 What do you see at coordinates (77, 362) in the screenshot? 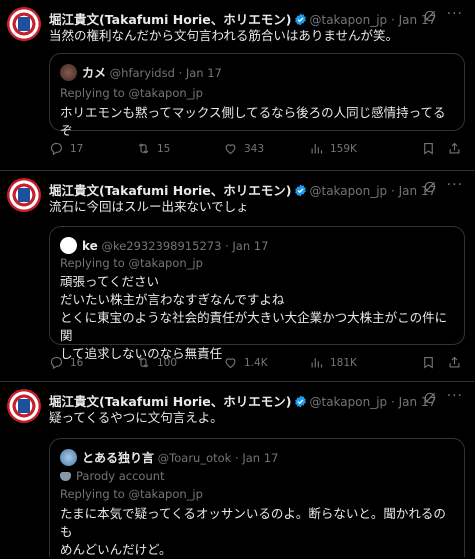
I see `reply-count: 16` at bounding box center [77, 362].